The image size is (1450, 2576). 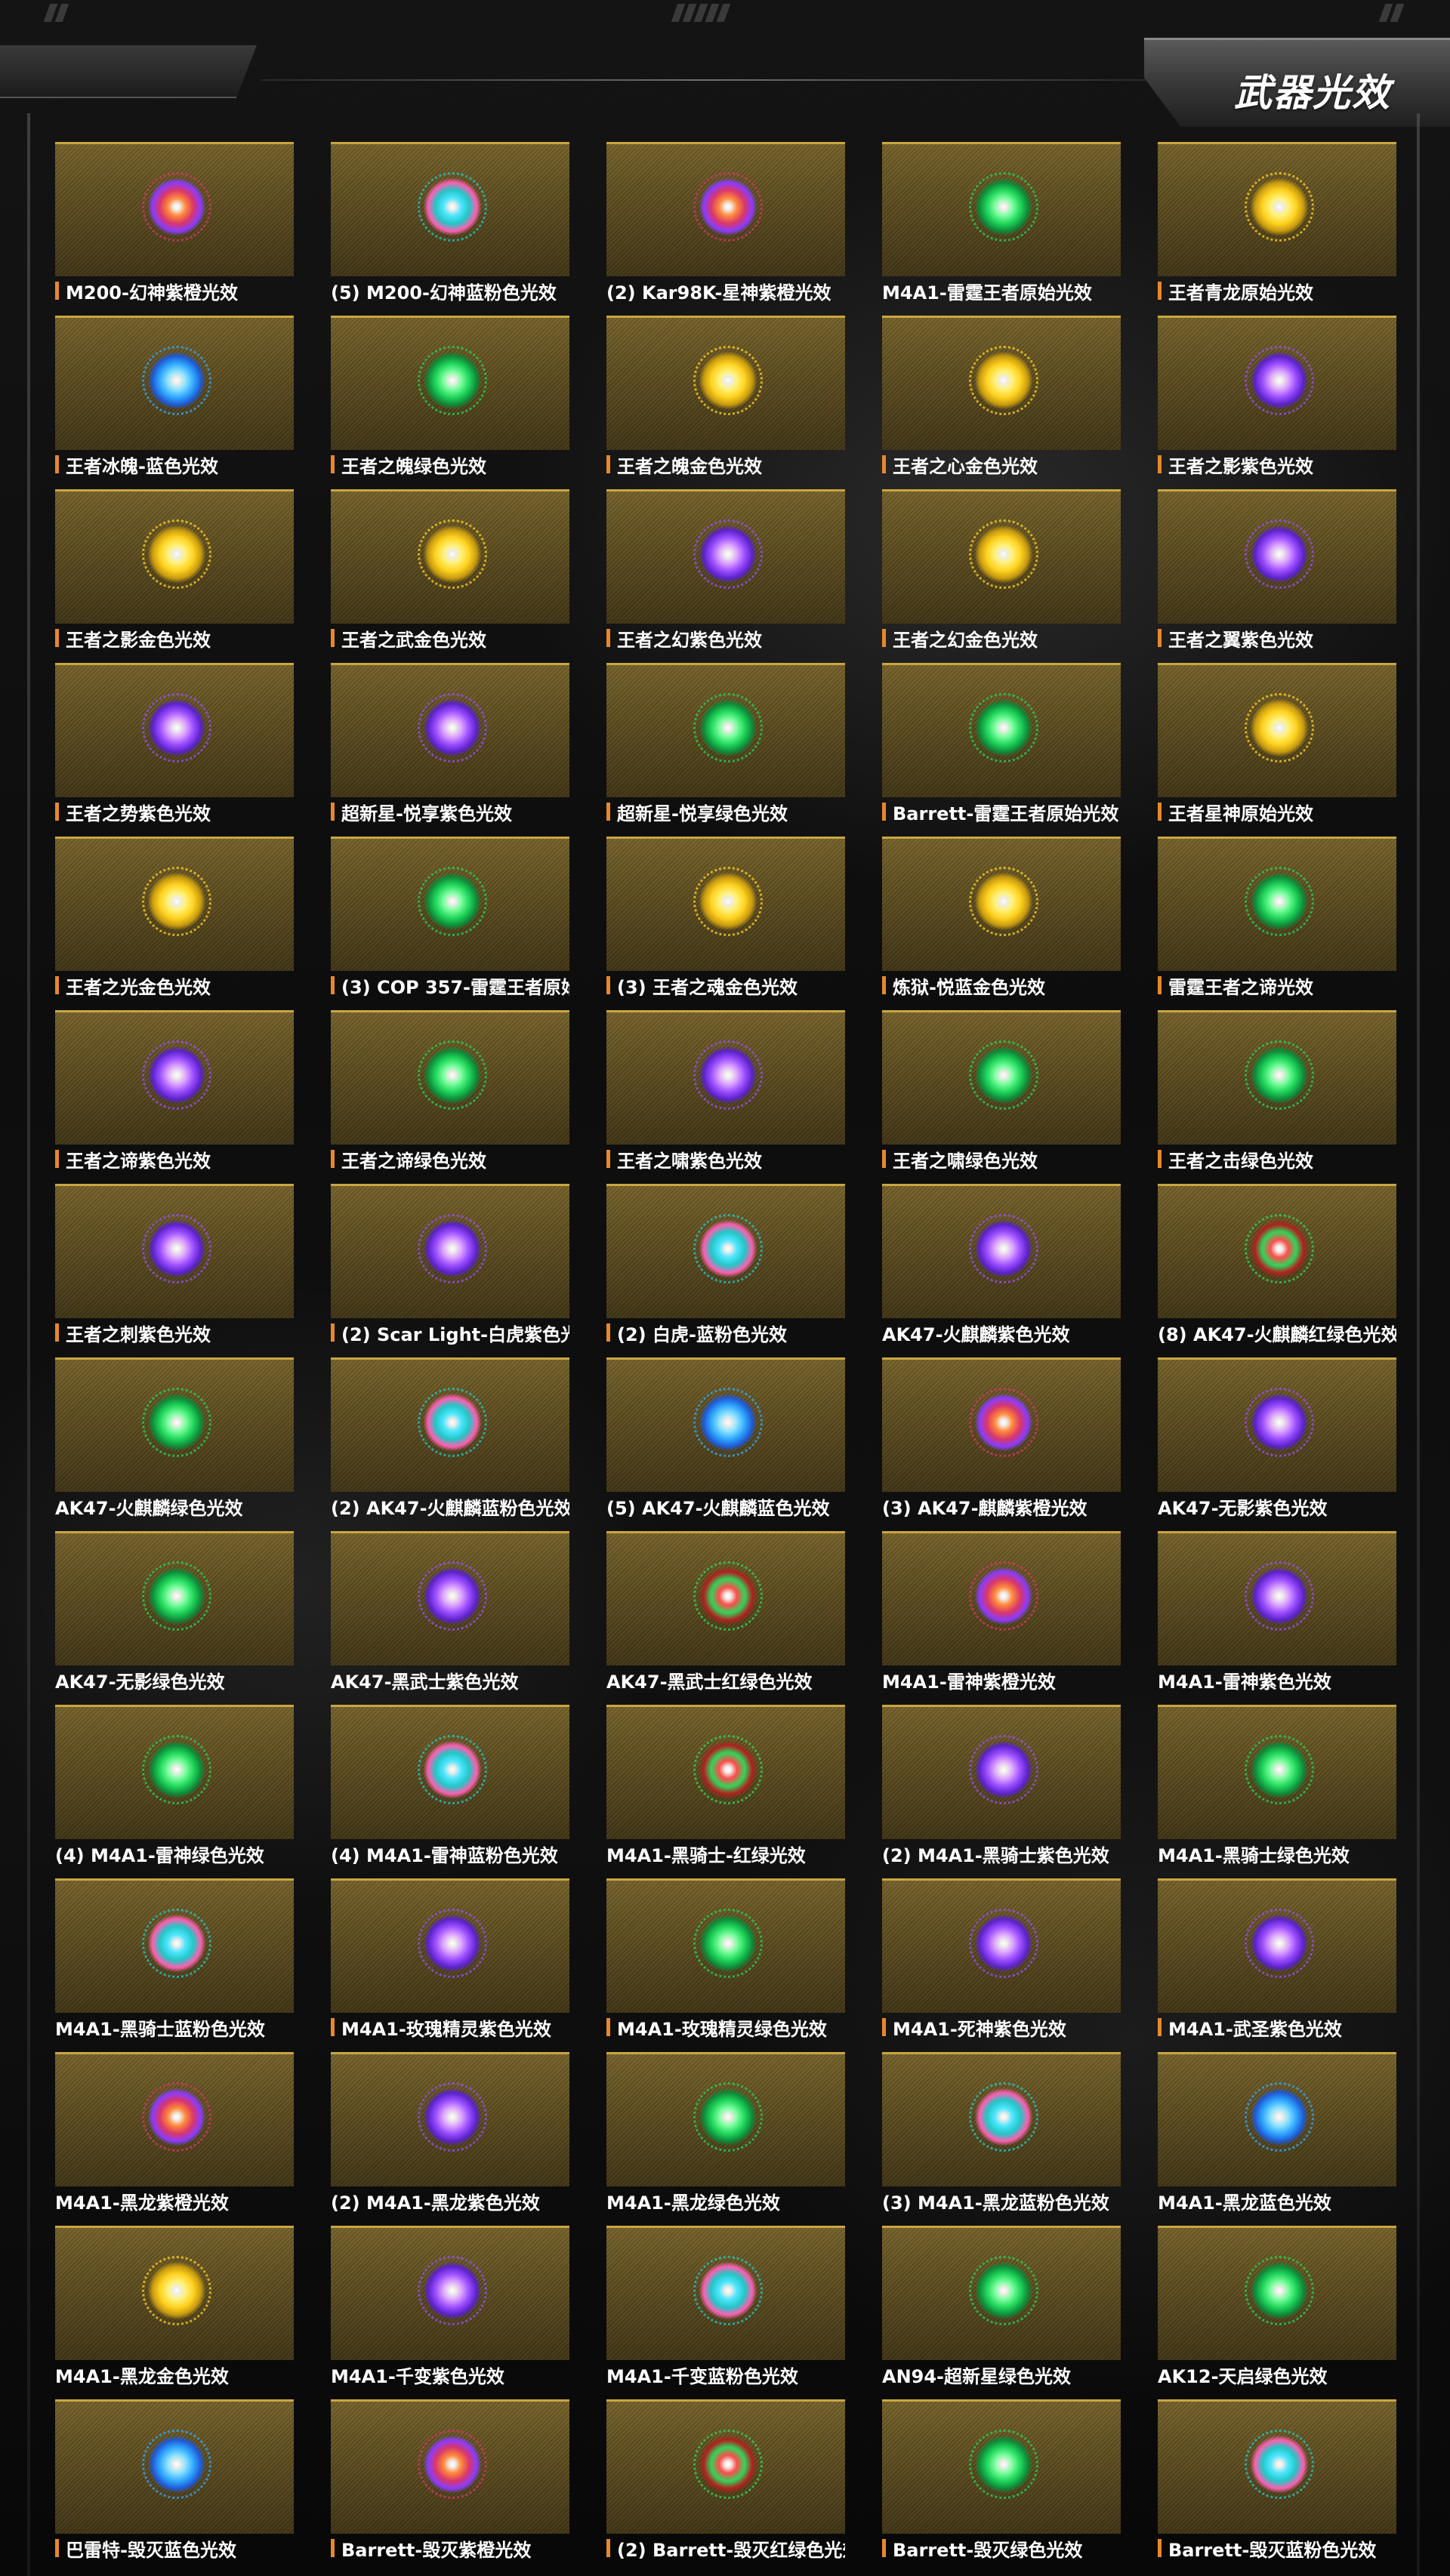 I want to click on effect-label-text: (5) AK47-火麒麟蓝色光效, so click(x=718, y=1508).